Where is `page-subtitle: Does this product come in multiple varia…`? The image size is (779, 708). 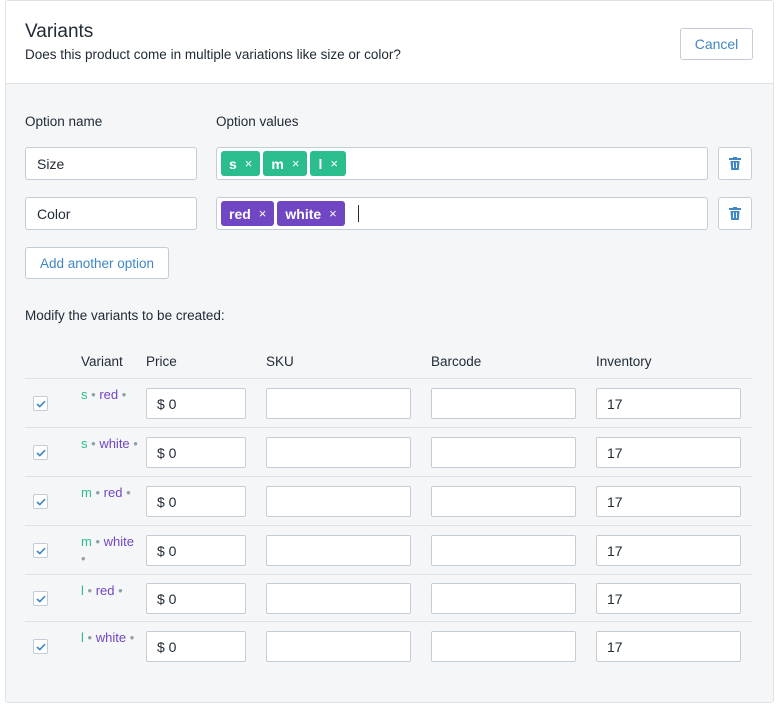 page-subtitle: Does this product come in multiple varia… is located at coordinates (213, 54).